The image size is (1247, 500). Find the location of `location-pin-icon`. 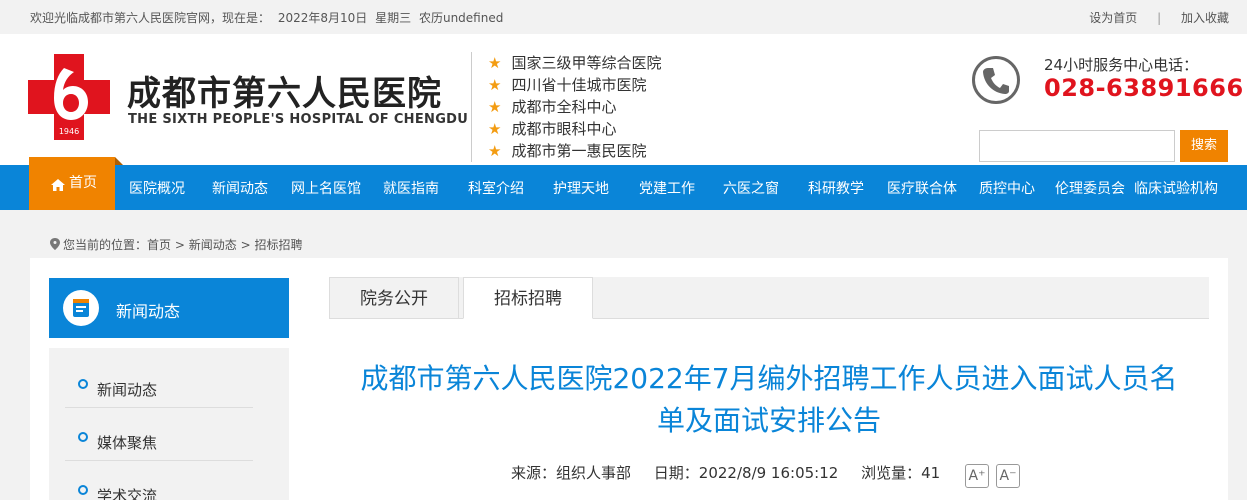

location-pin-icon is located at coordinates (55, 244).